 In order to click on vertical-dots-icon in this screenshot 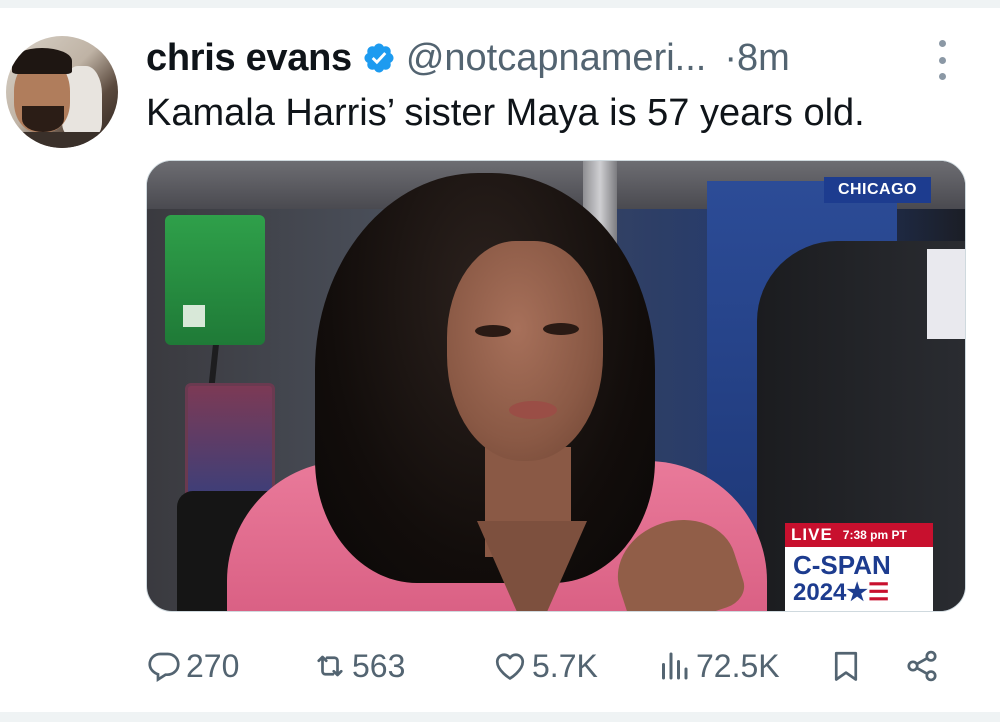, I will do `click(942, 43)`.